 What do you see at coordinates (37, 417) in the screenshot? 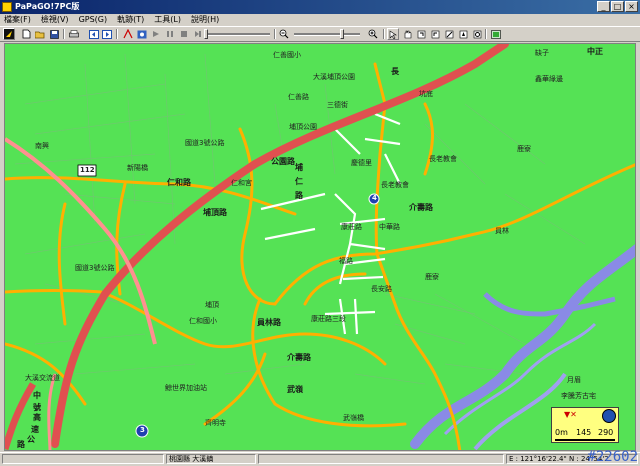
I see `map-label: 高` at bounding box center [37, 417].